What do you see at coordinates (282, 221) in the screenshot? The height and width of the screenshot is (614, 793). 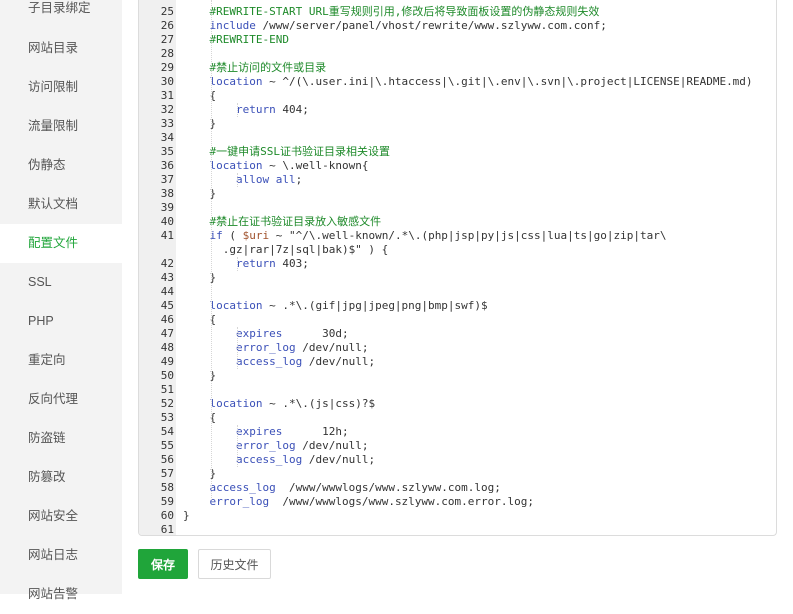 I see `code-text: #禁止在证书验证目录放入敏感文件` at bounding box center [282, 221].